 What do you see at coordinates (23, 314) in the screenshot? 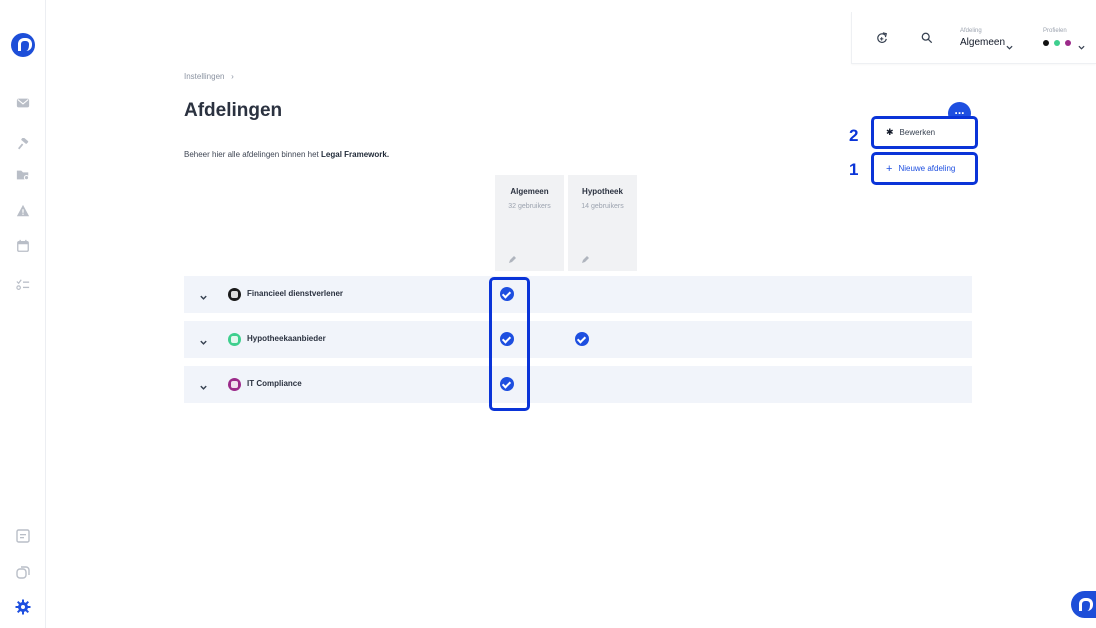
I see `sidebar` at bounding box center [23, 314].